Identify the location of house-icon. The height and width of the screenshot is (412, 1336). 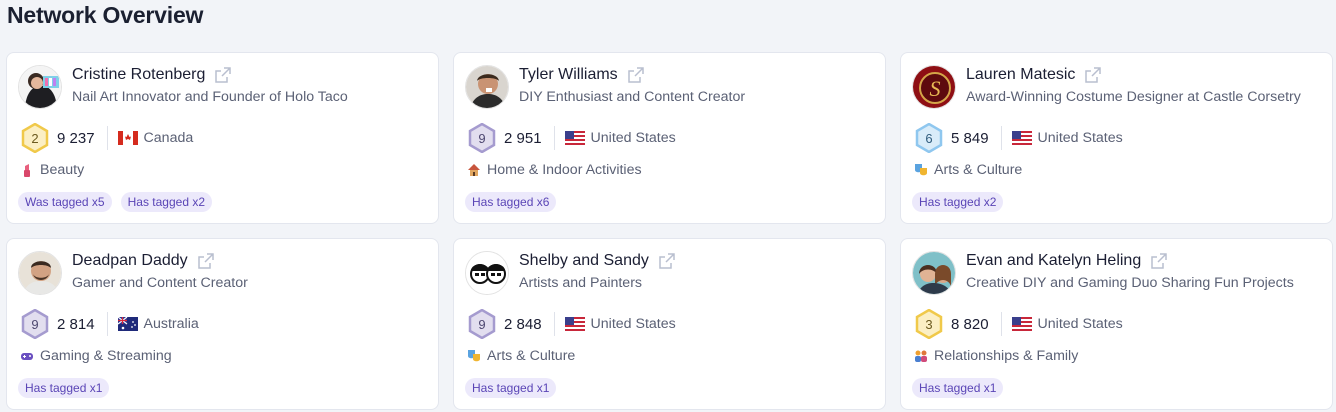
(474, 170).